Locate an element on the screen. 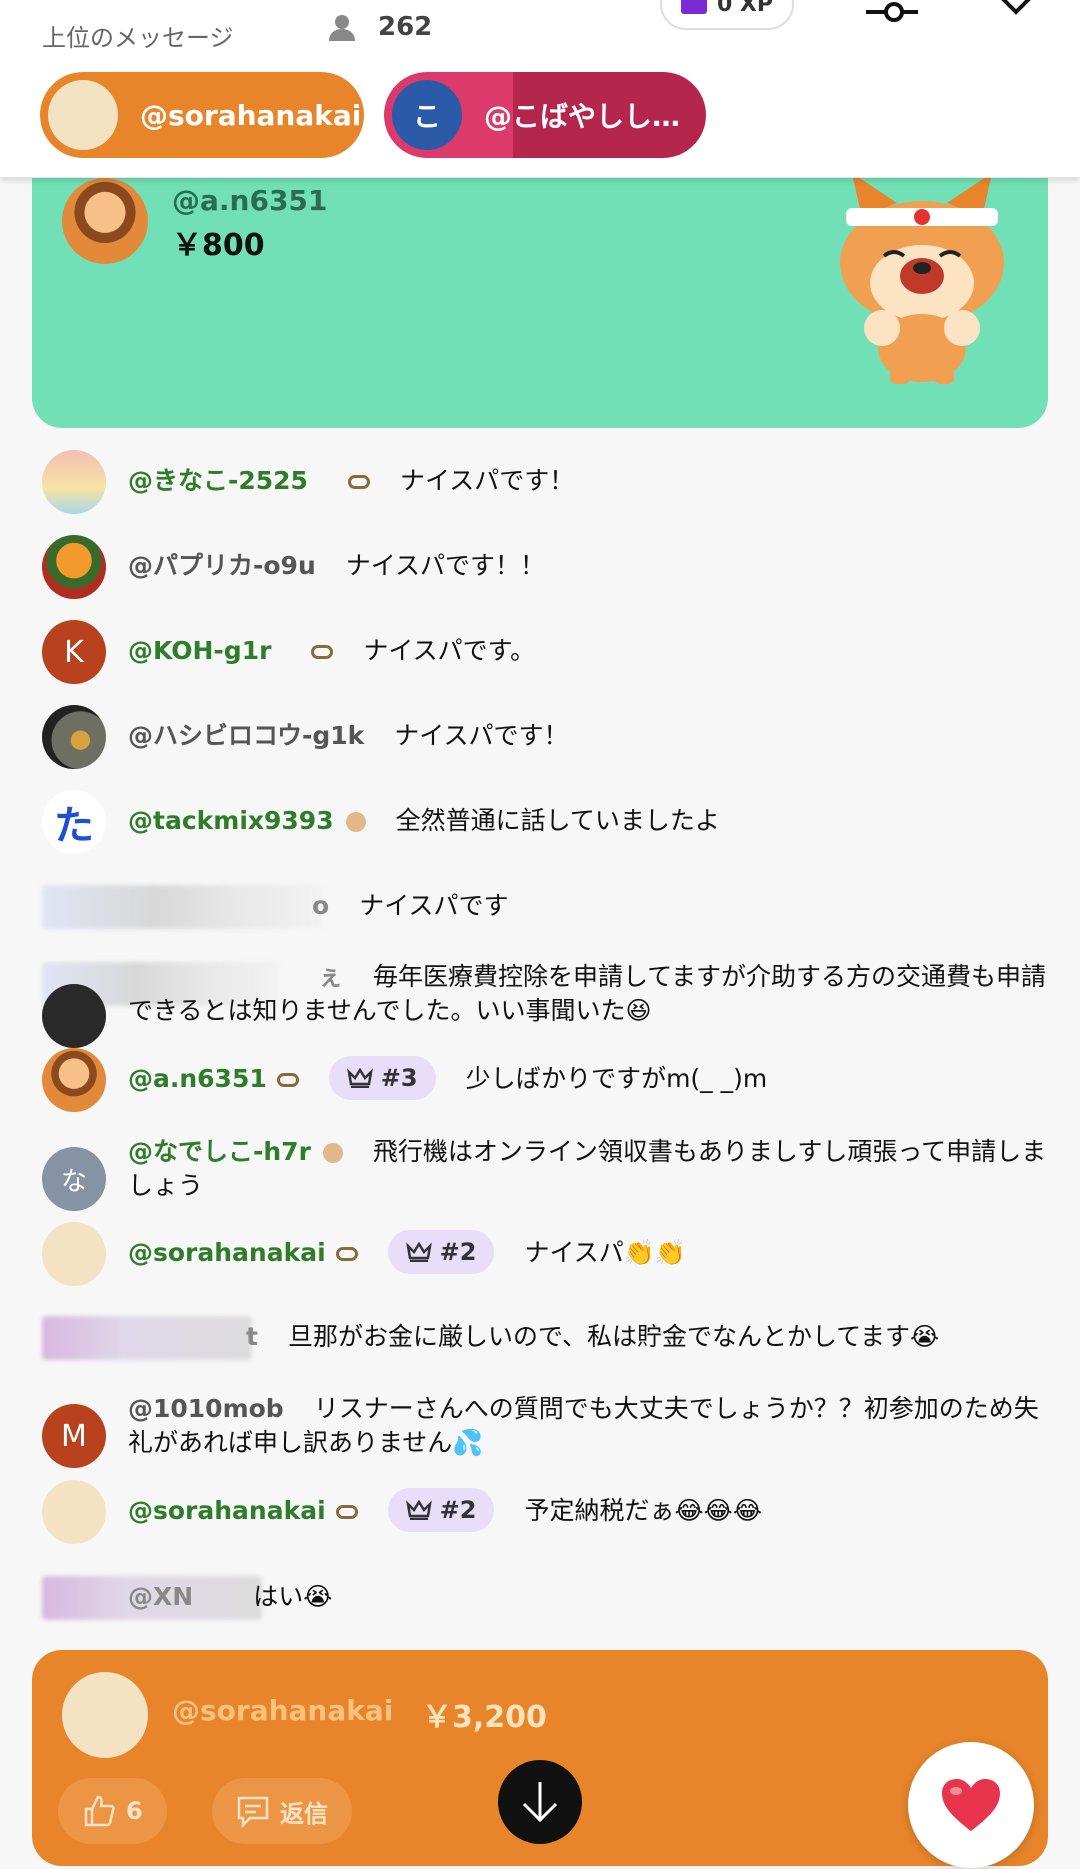 The height and width of the screenshot is (1869, 1080). list-item: @パプリカ-o9u ナイスパです！！ is located at coordinates (542, 567).